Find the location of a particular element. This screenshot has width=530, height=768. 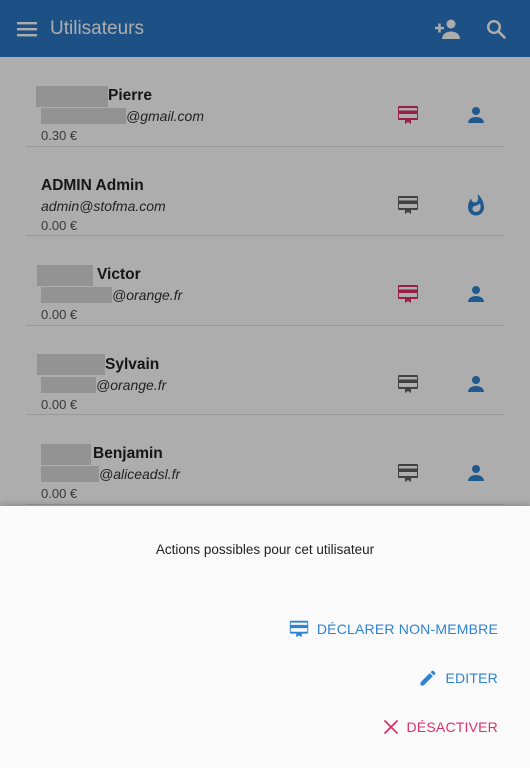

declare-non-member-button: DÉCLARER NON-MEMBRE is located at coordinates (393, 629).